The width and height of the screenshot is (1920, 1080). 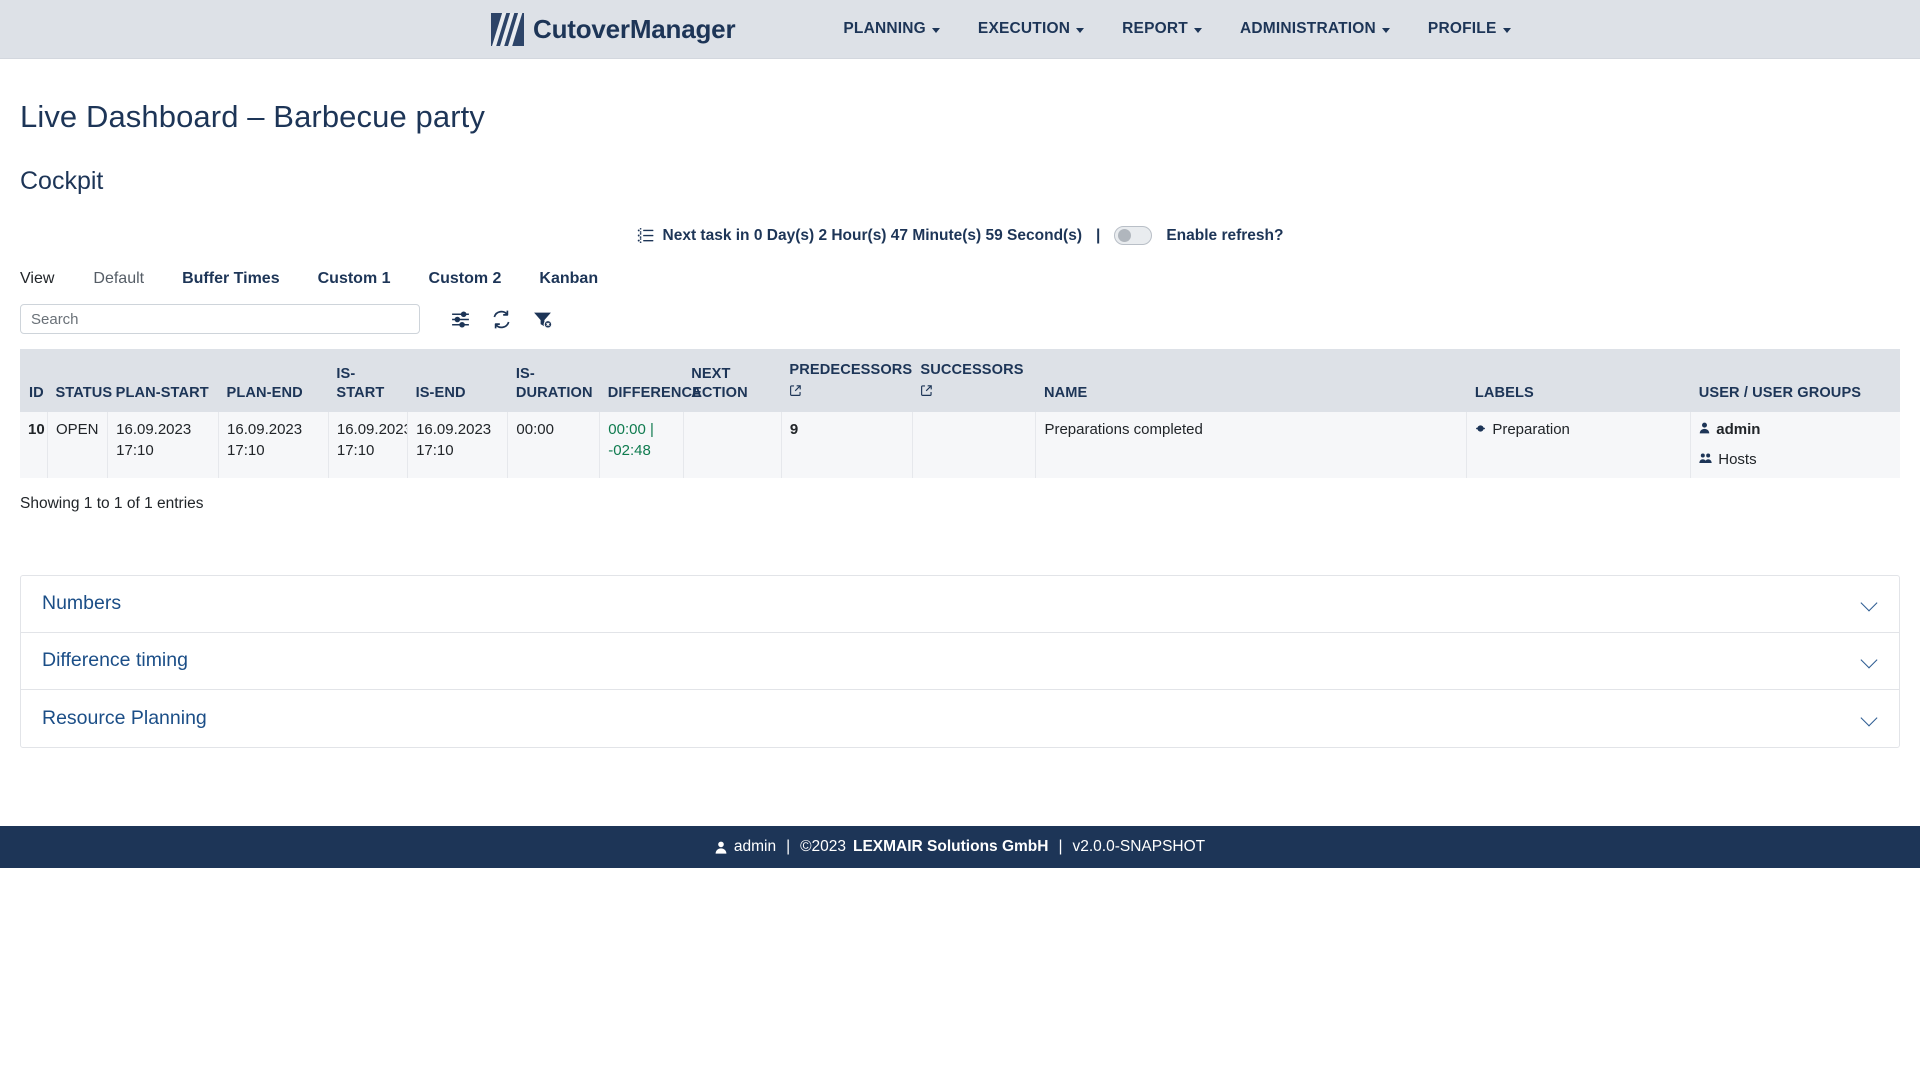 What do you see at coordinates (974, 381) in the screenshot?
I see `col-successors: SUCCESSORS` at bounding box center [974, 381].